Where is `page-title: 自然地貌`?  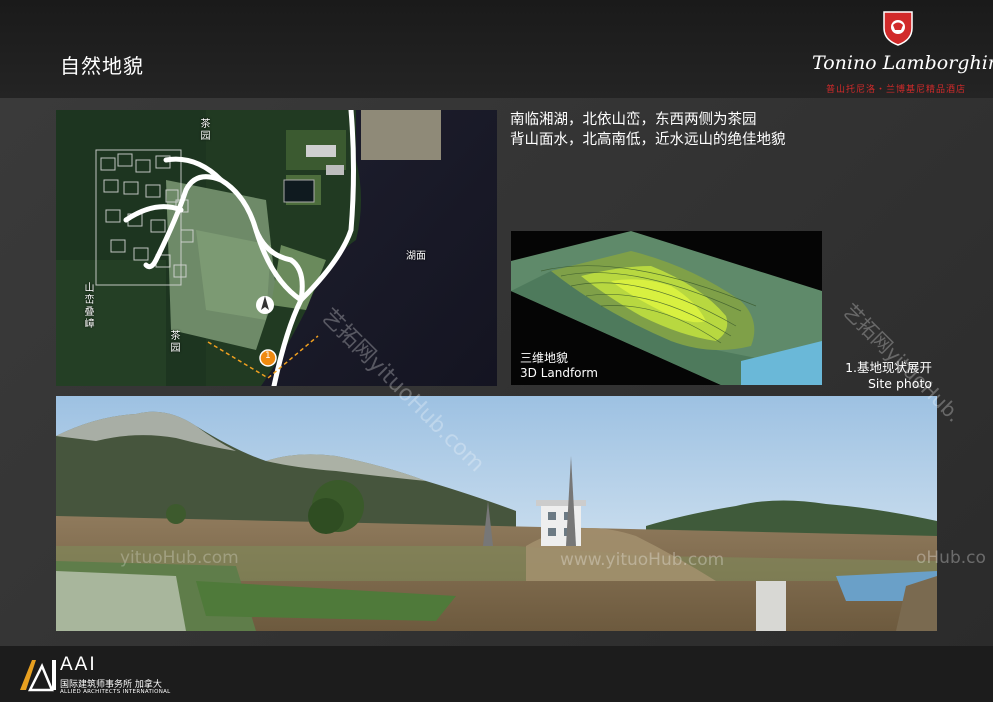
page-title: 自然地貌 is located at coordinates (102, 66).